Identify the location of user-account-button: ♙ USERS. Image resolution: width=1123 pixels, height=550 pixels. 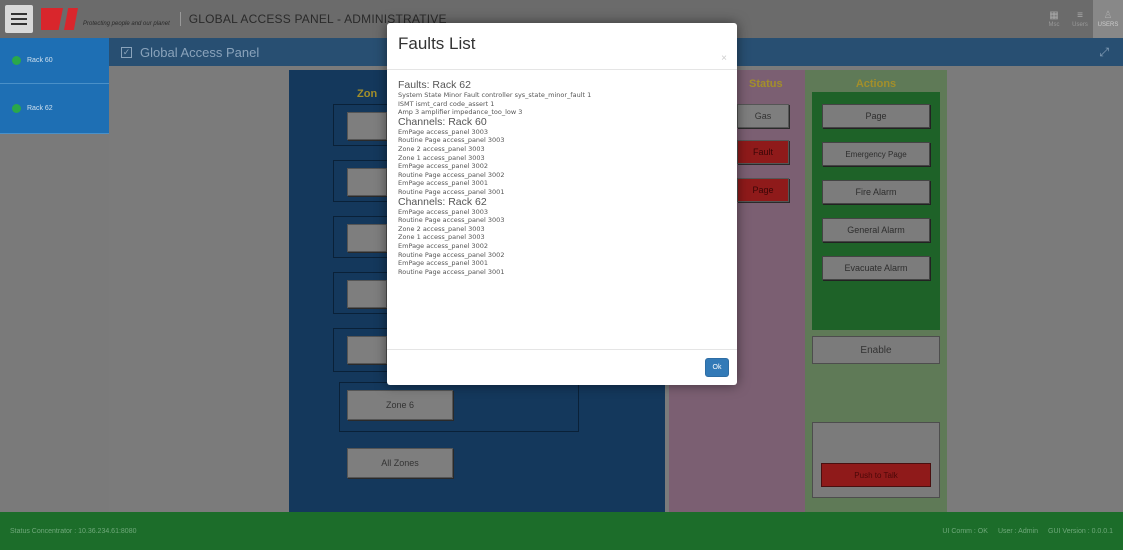
(1108, 19).